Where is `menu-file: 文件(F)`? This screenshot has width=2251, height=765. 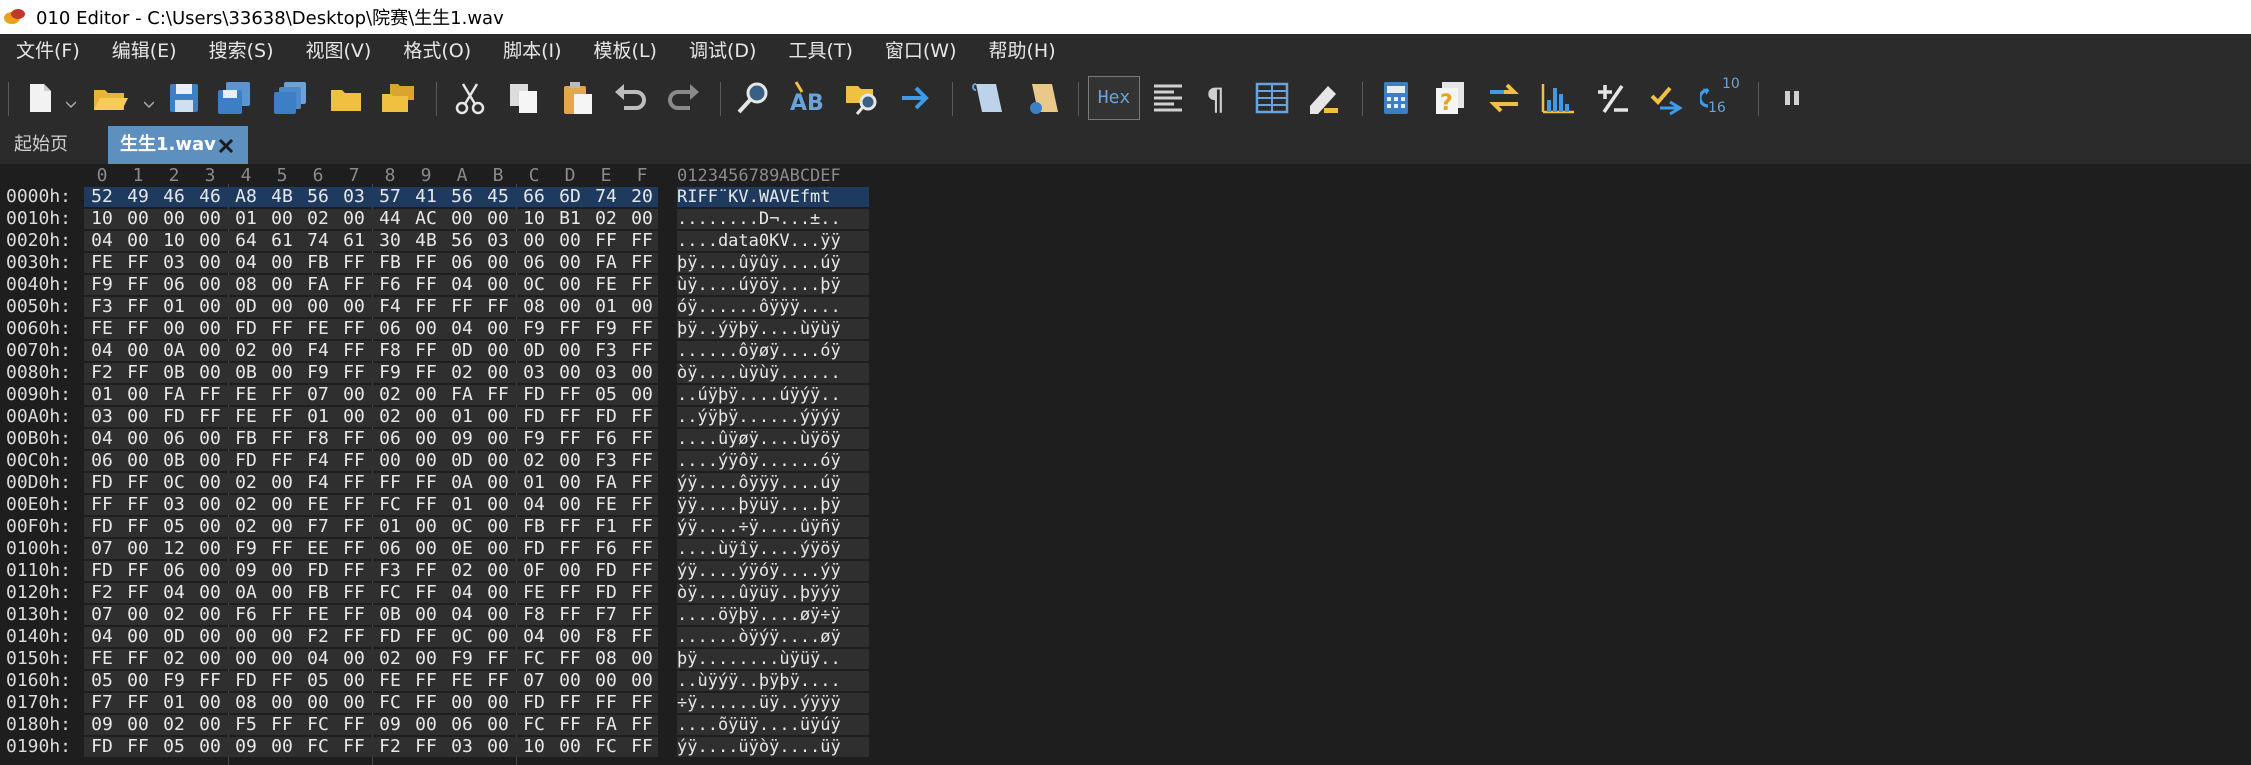
menu-file: 文件(F) is located at coordinates (48, 51).